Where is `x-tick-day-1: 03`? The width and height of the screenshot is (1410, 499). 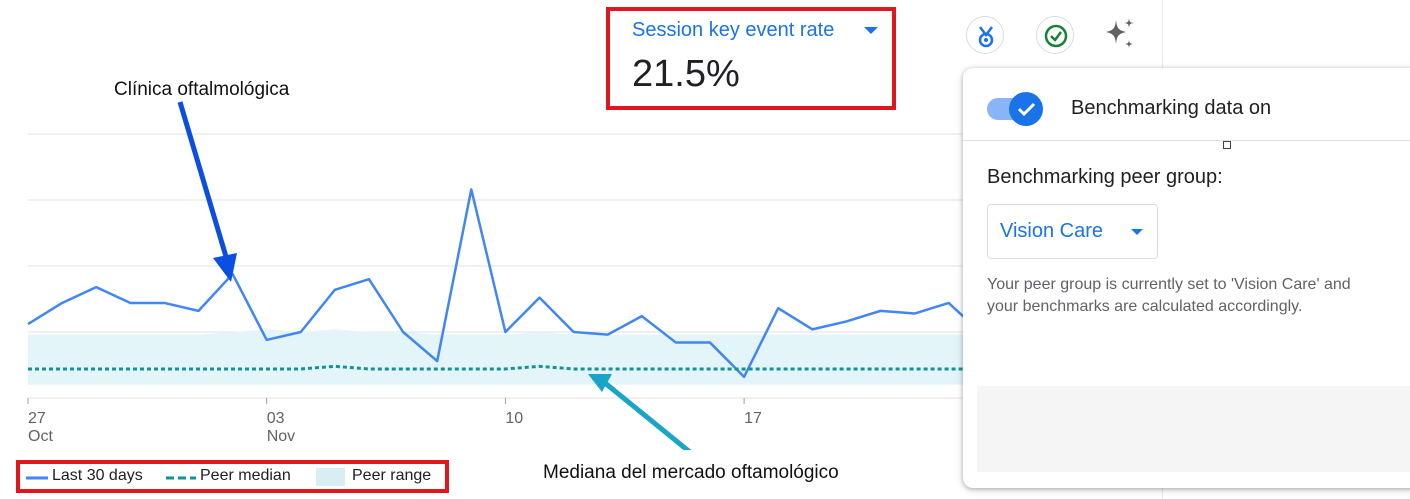 x-tick-day-1: 03 is located at coordinates (276, 418).